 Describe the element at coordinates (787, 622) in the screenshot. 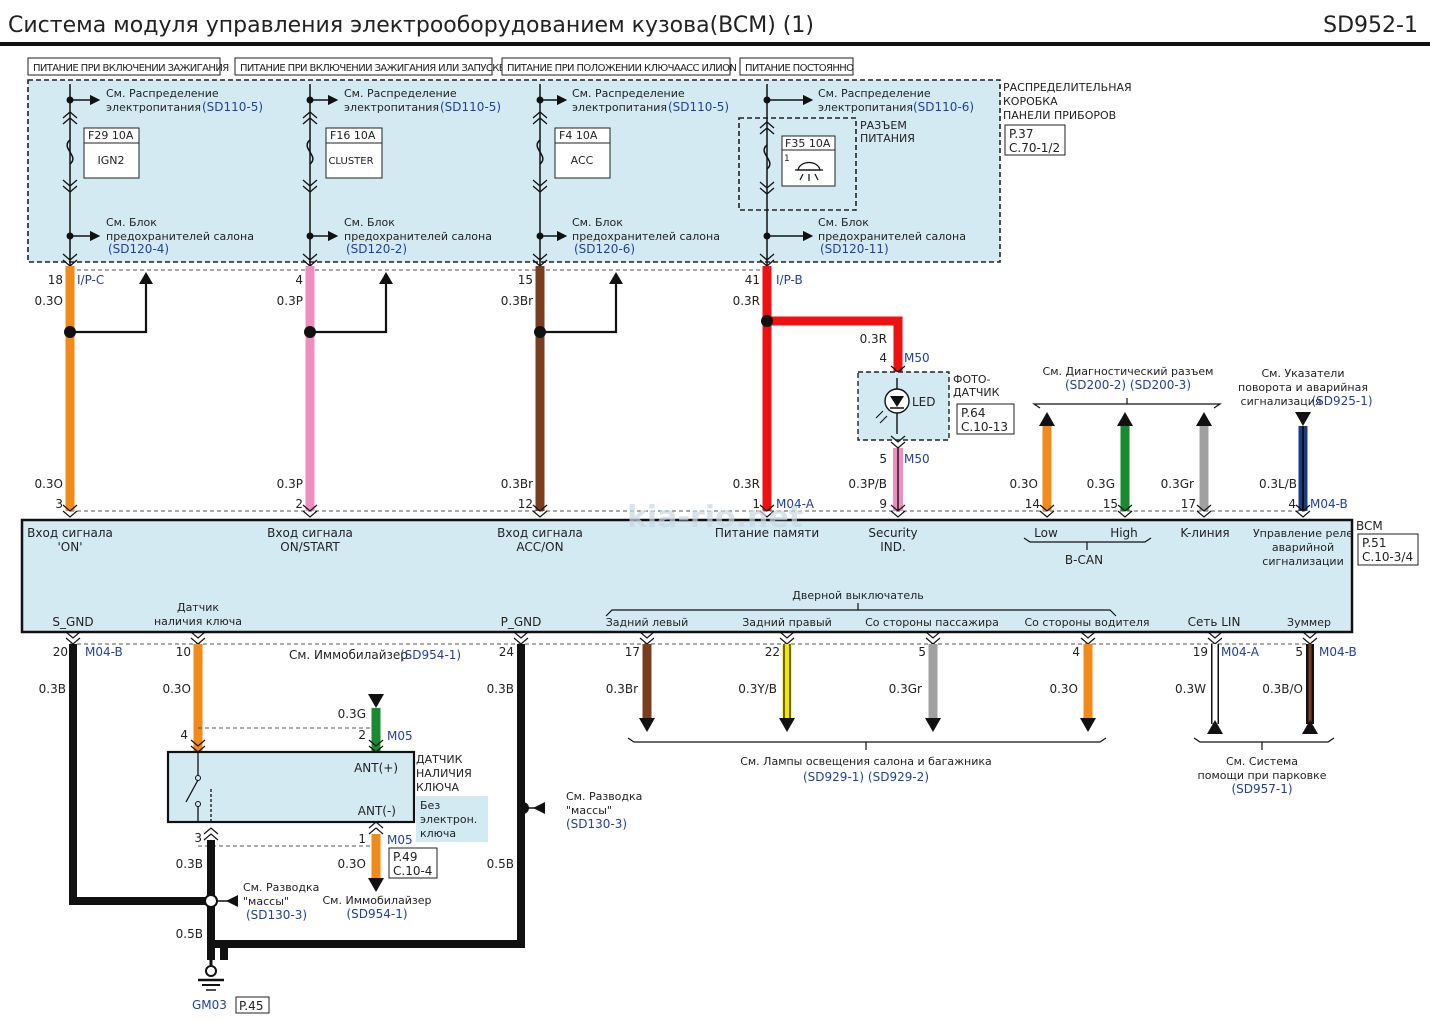

I see `svg-text: Задний правый` at that location.